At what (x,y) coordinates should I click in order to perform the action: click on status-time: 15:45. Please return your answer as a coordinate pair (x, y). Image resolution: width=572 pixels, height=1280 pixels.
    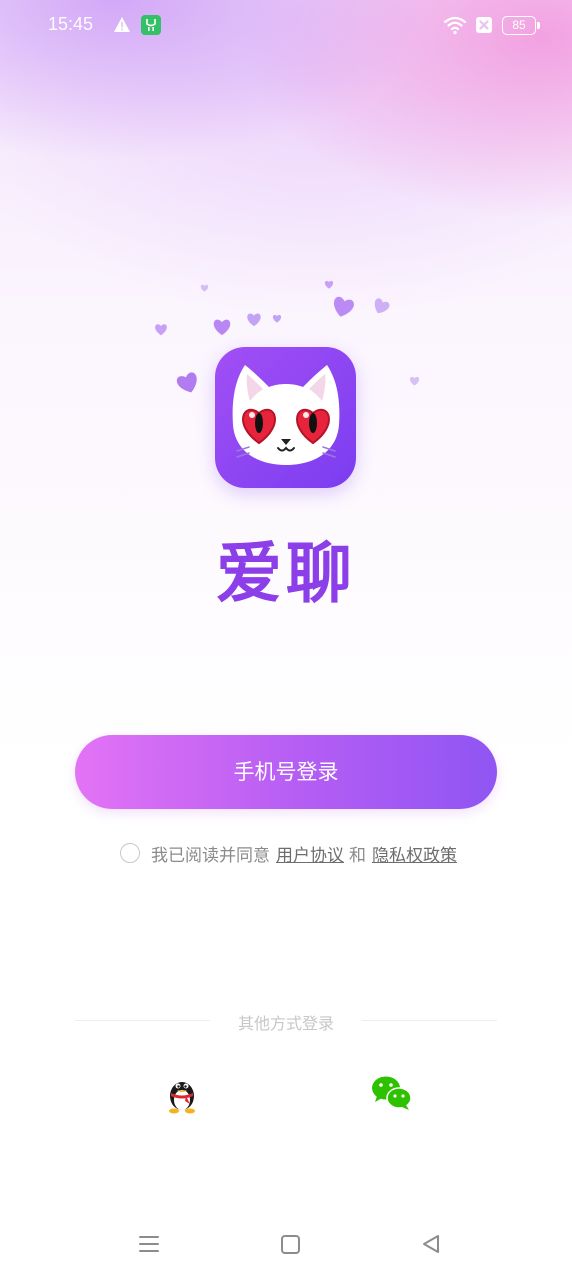
    Looking at the image, I should click on (71, 24).